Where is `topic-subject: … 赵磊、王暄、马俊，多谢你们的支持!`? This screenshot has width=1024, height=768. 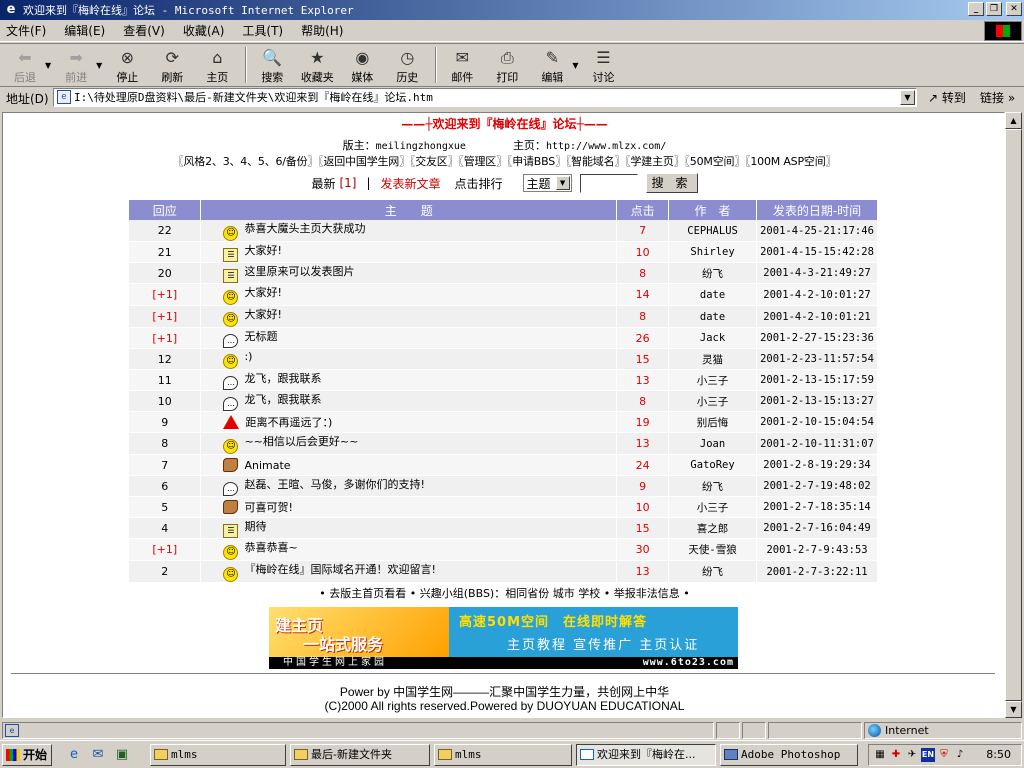 topic-subject: … 赵磊、王暄、马俊，多谢你们的支持! is located at coordinates (409, 486).